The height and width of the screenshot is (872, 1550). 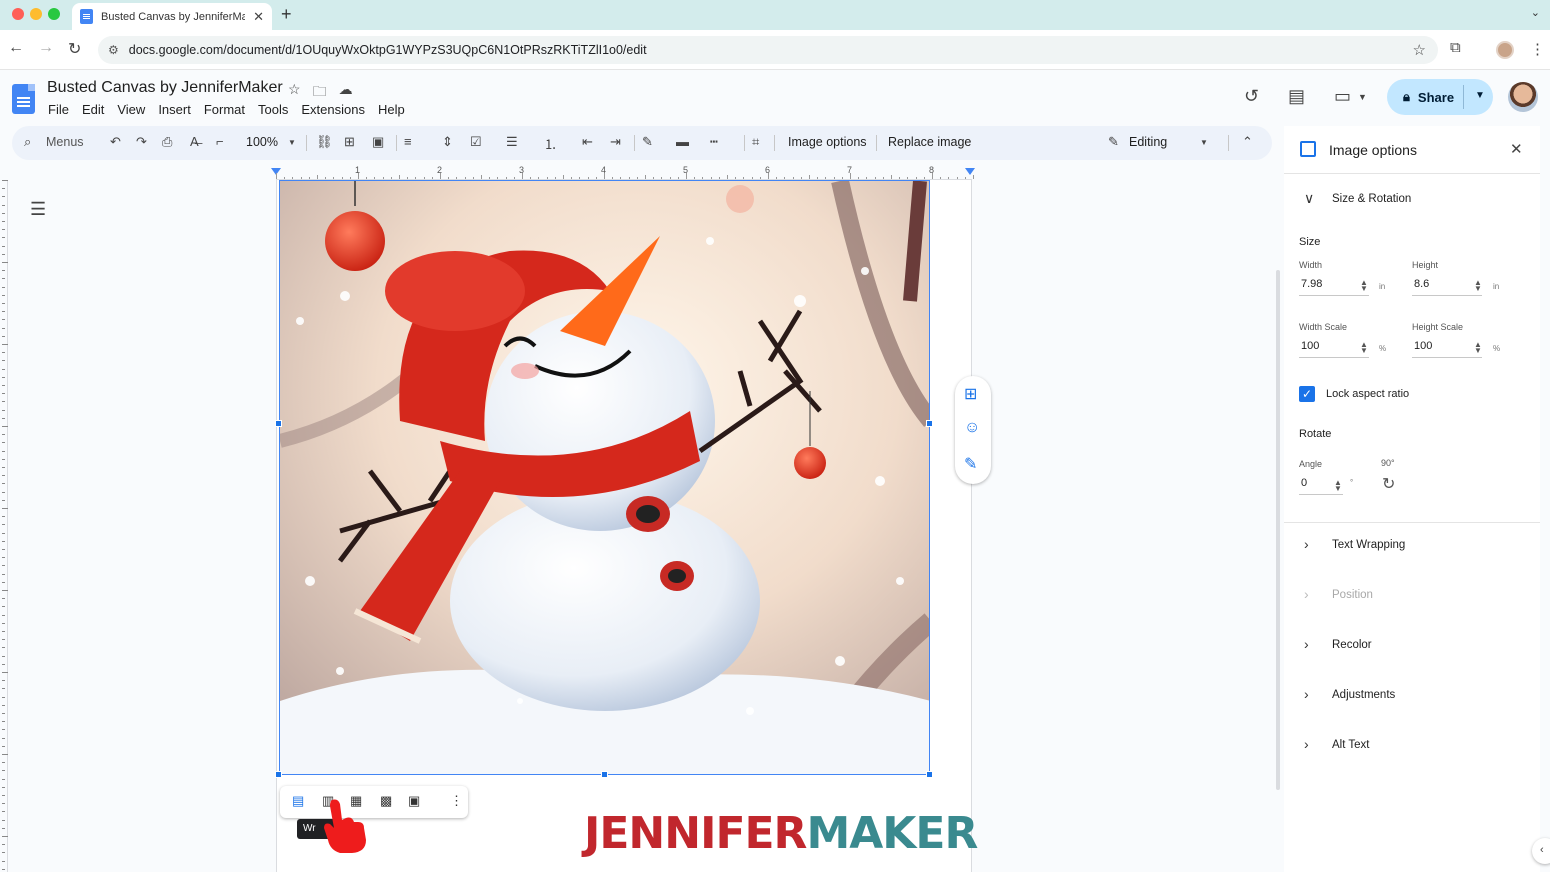 What do you see at coordinates (65, 142) in the screenshot?
I see `menus-search: Menus` at bounding box center [65, 142].